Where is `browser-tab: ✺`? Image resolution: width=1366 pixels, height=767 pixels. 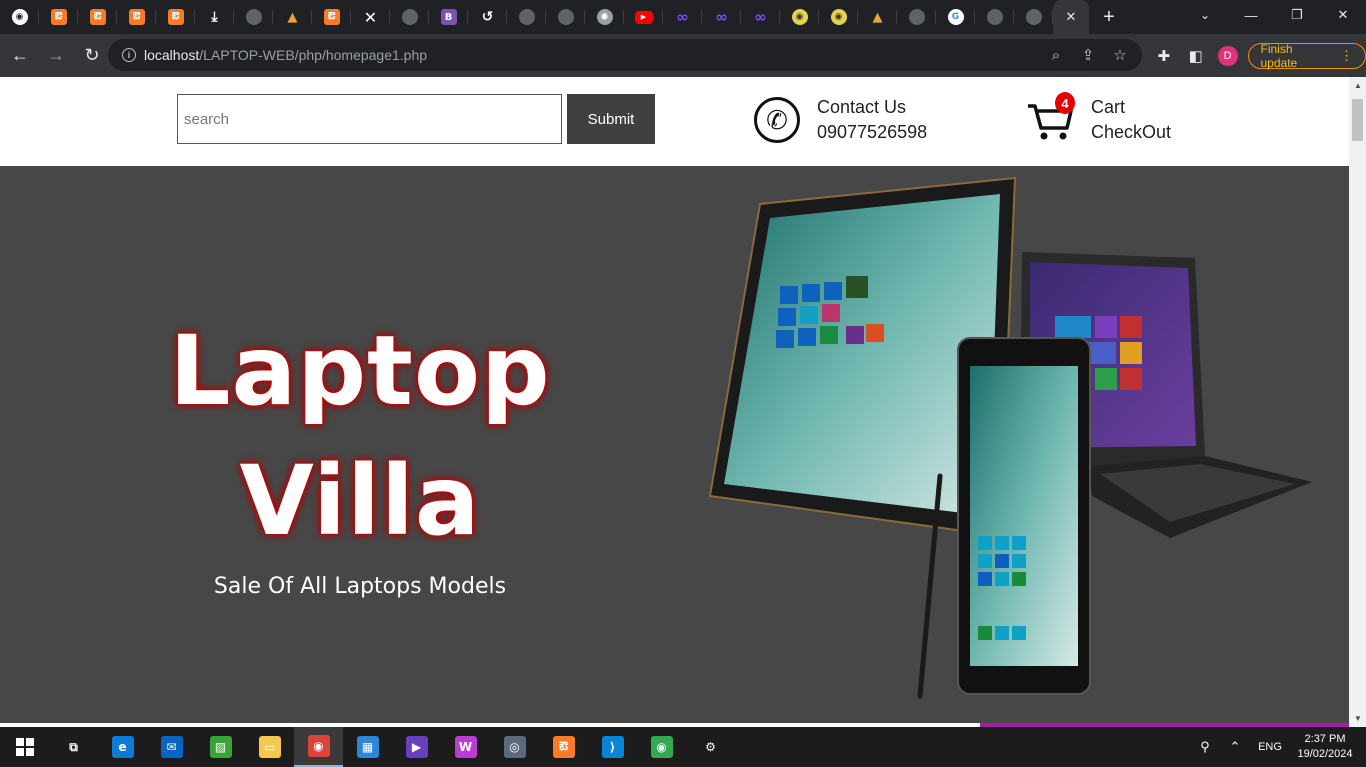
browser-tab: ✺ is located at coordinates (604, 17).